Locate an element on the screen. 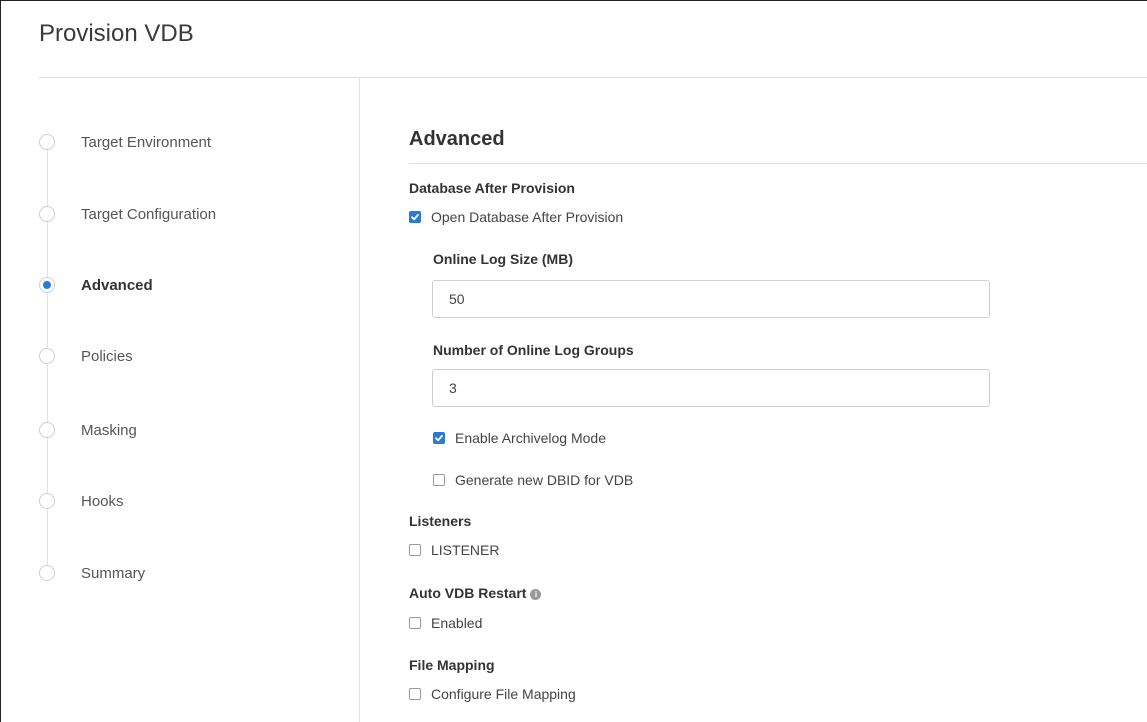  step-hooks: Hooks is located at coordinates (189, 501).